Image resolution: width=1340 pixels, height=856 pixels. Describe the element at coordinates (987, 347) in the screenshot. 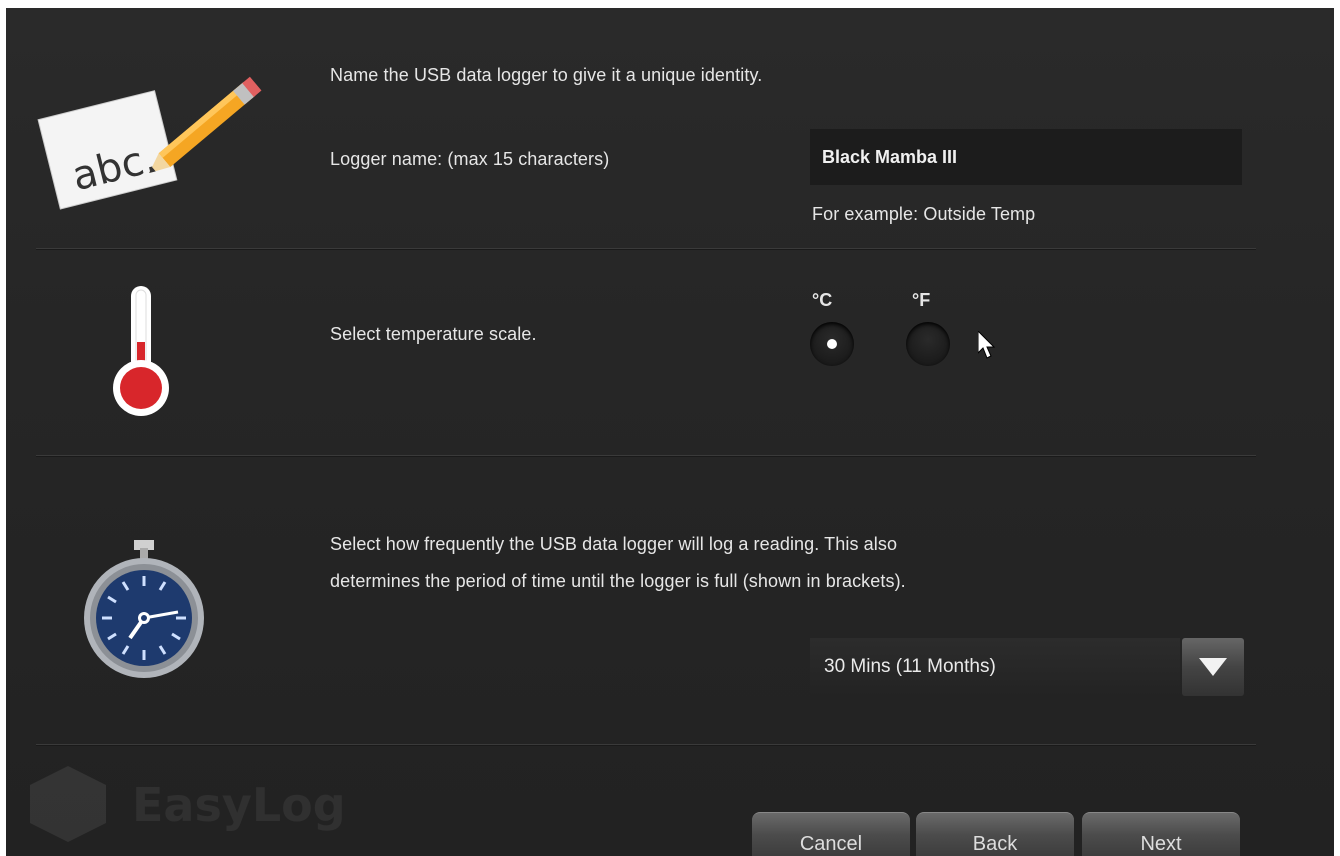

I see `mouse-cursor-icon` at that location.